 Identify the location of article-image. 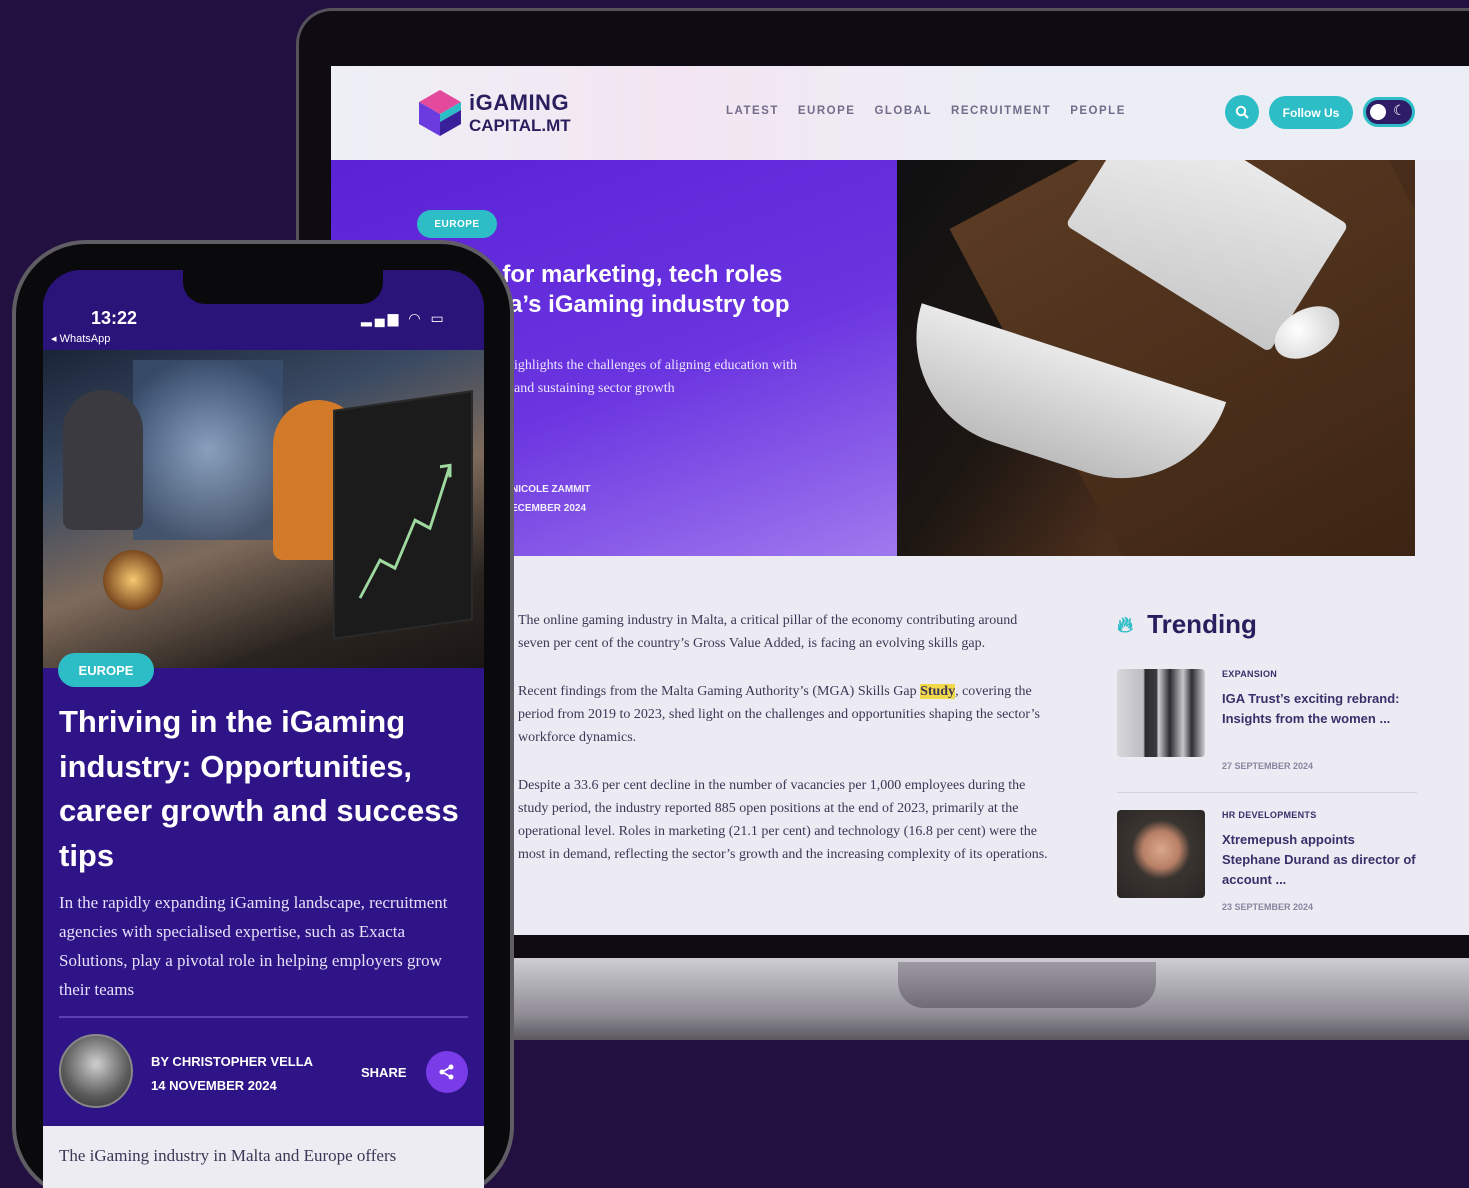
(263, 509).